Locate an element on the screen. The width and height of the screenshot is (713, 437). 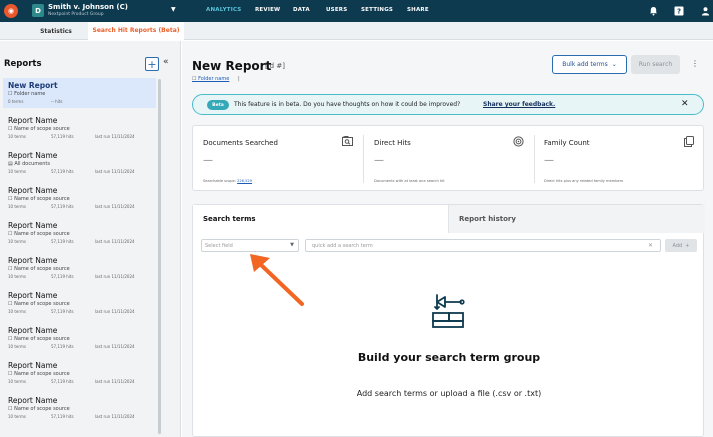
search-term-input: quick add a search term ✕ is located at coordinates (483, 245).